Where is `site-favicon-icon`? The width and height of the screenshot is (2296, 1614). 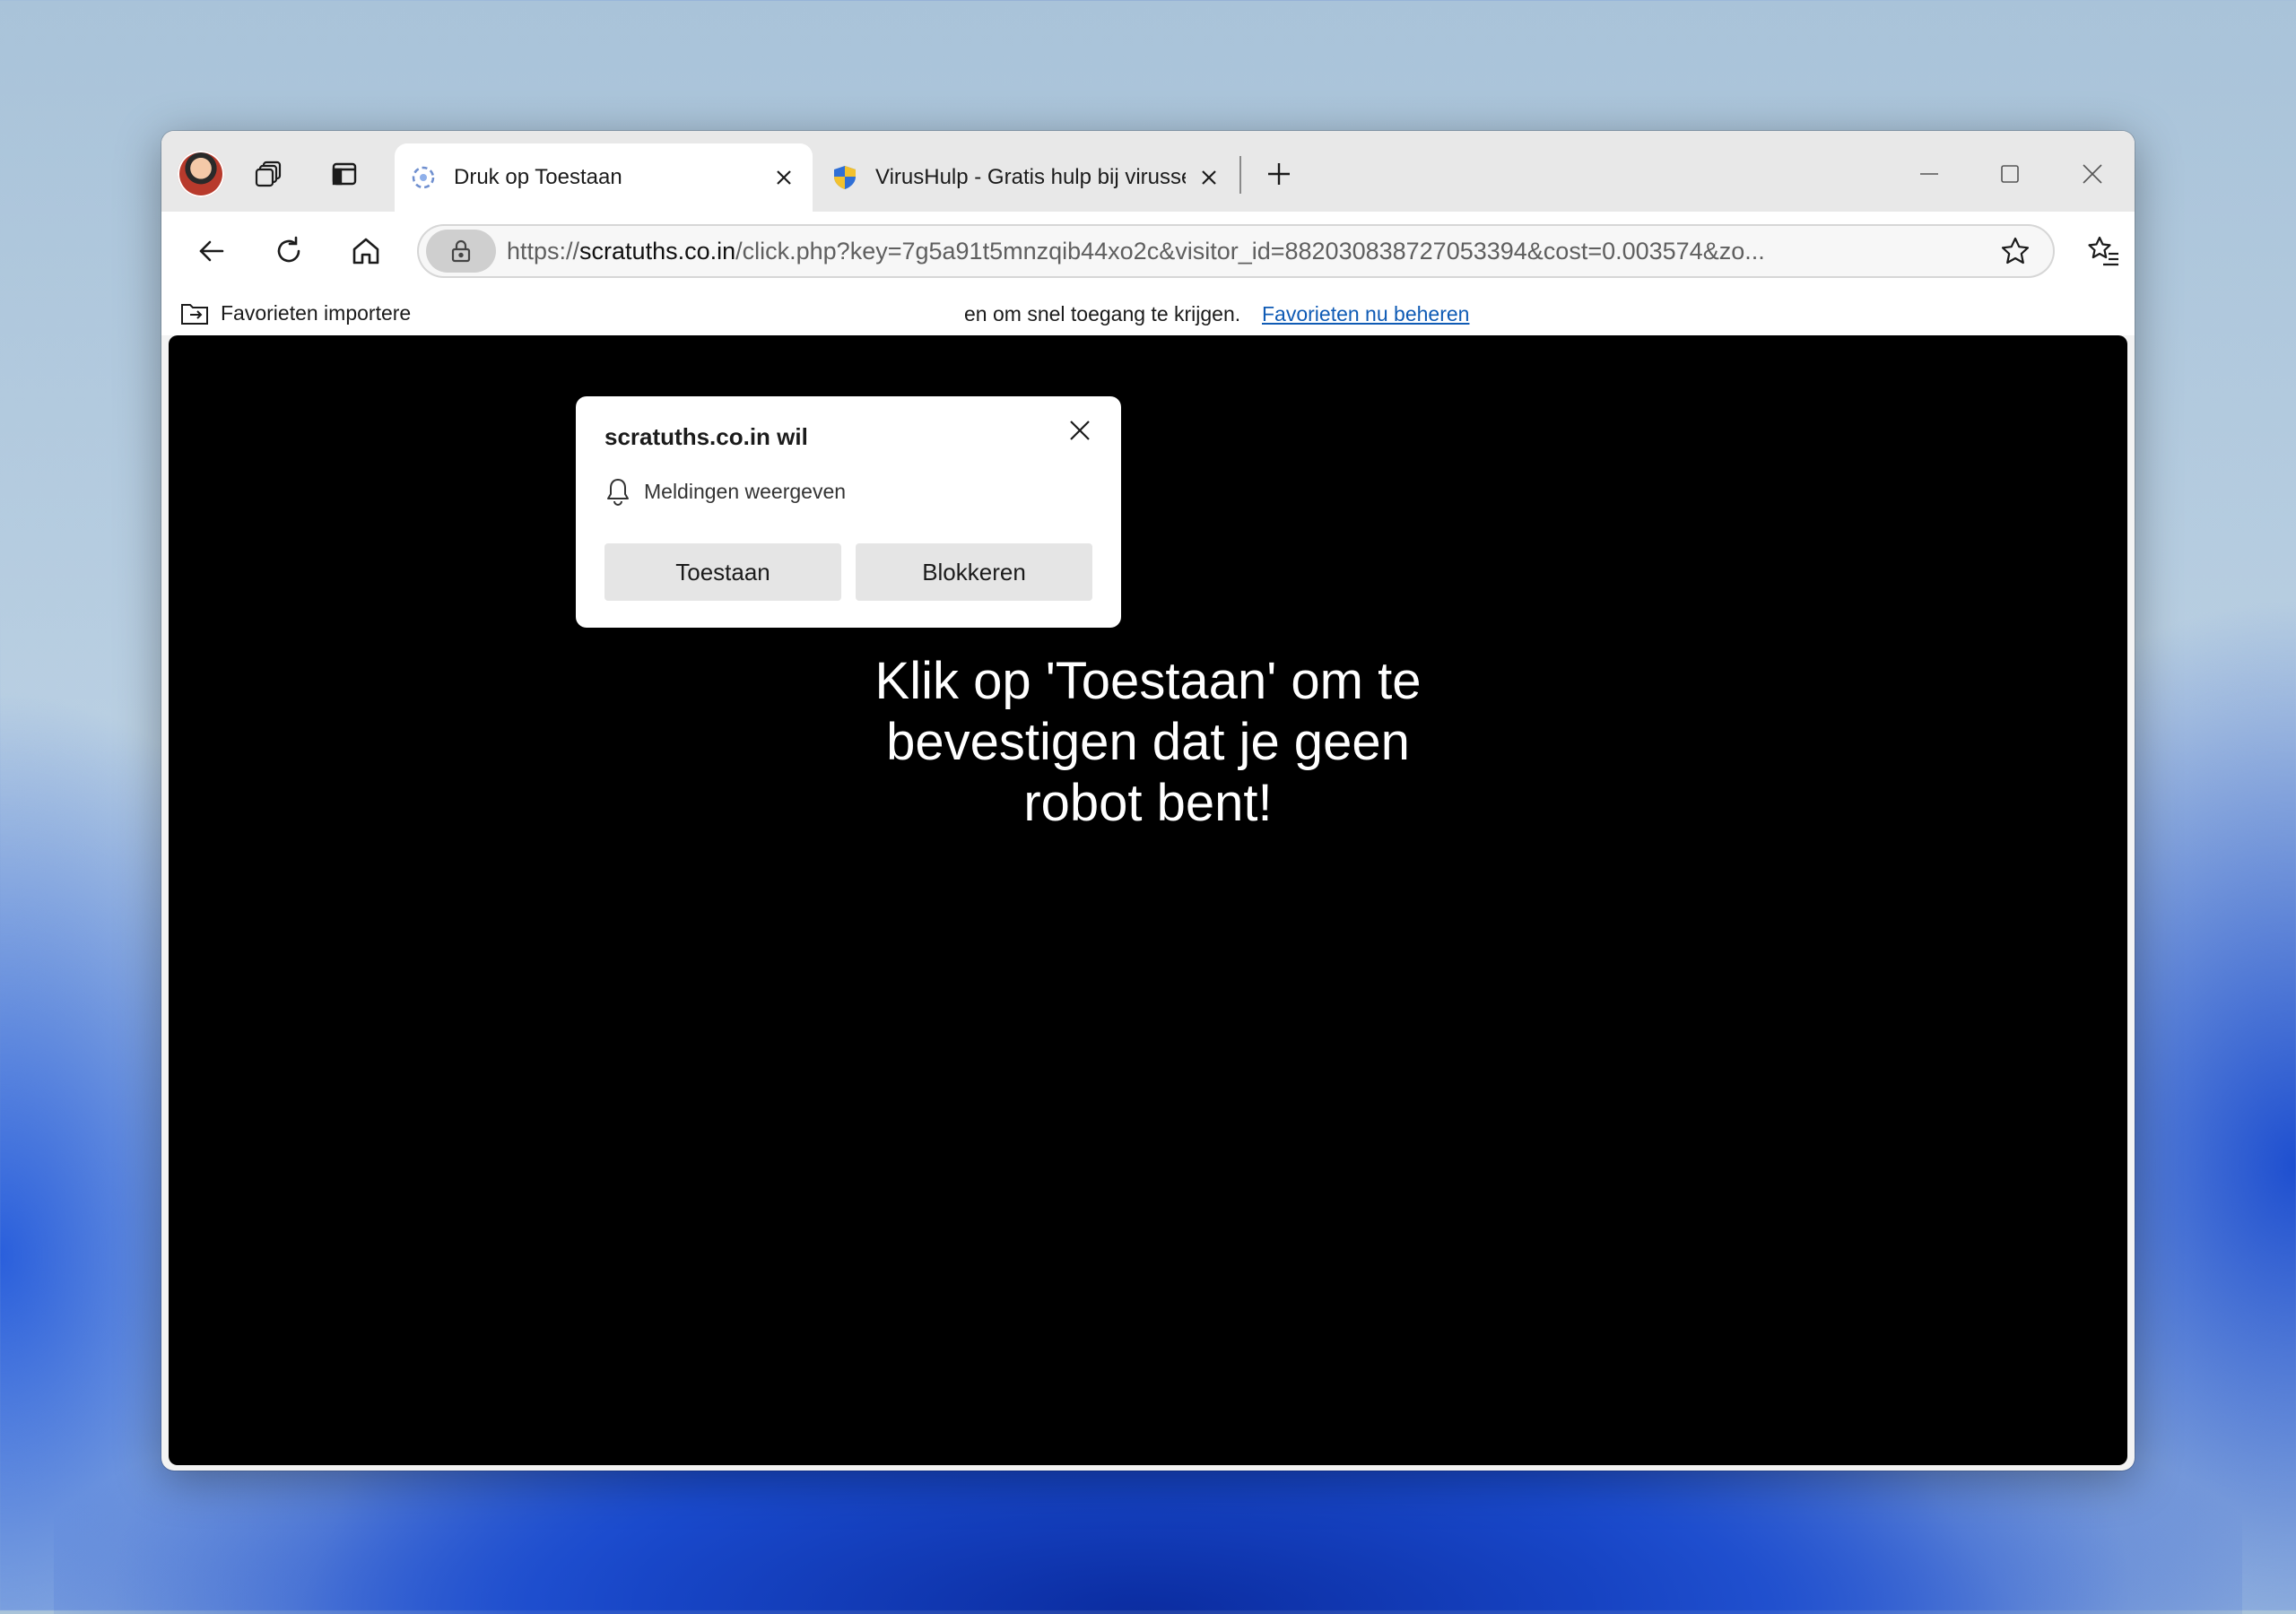 site-favicon-icon is located at coordinates (423, 177).